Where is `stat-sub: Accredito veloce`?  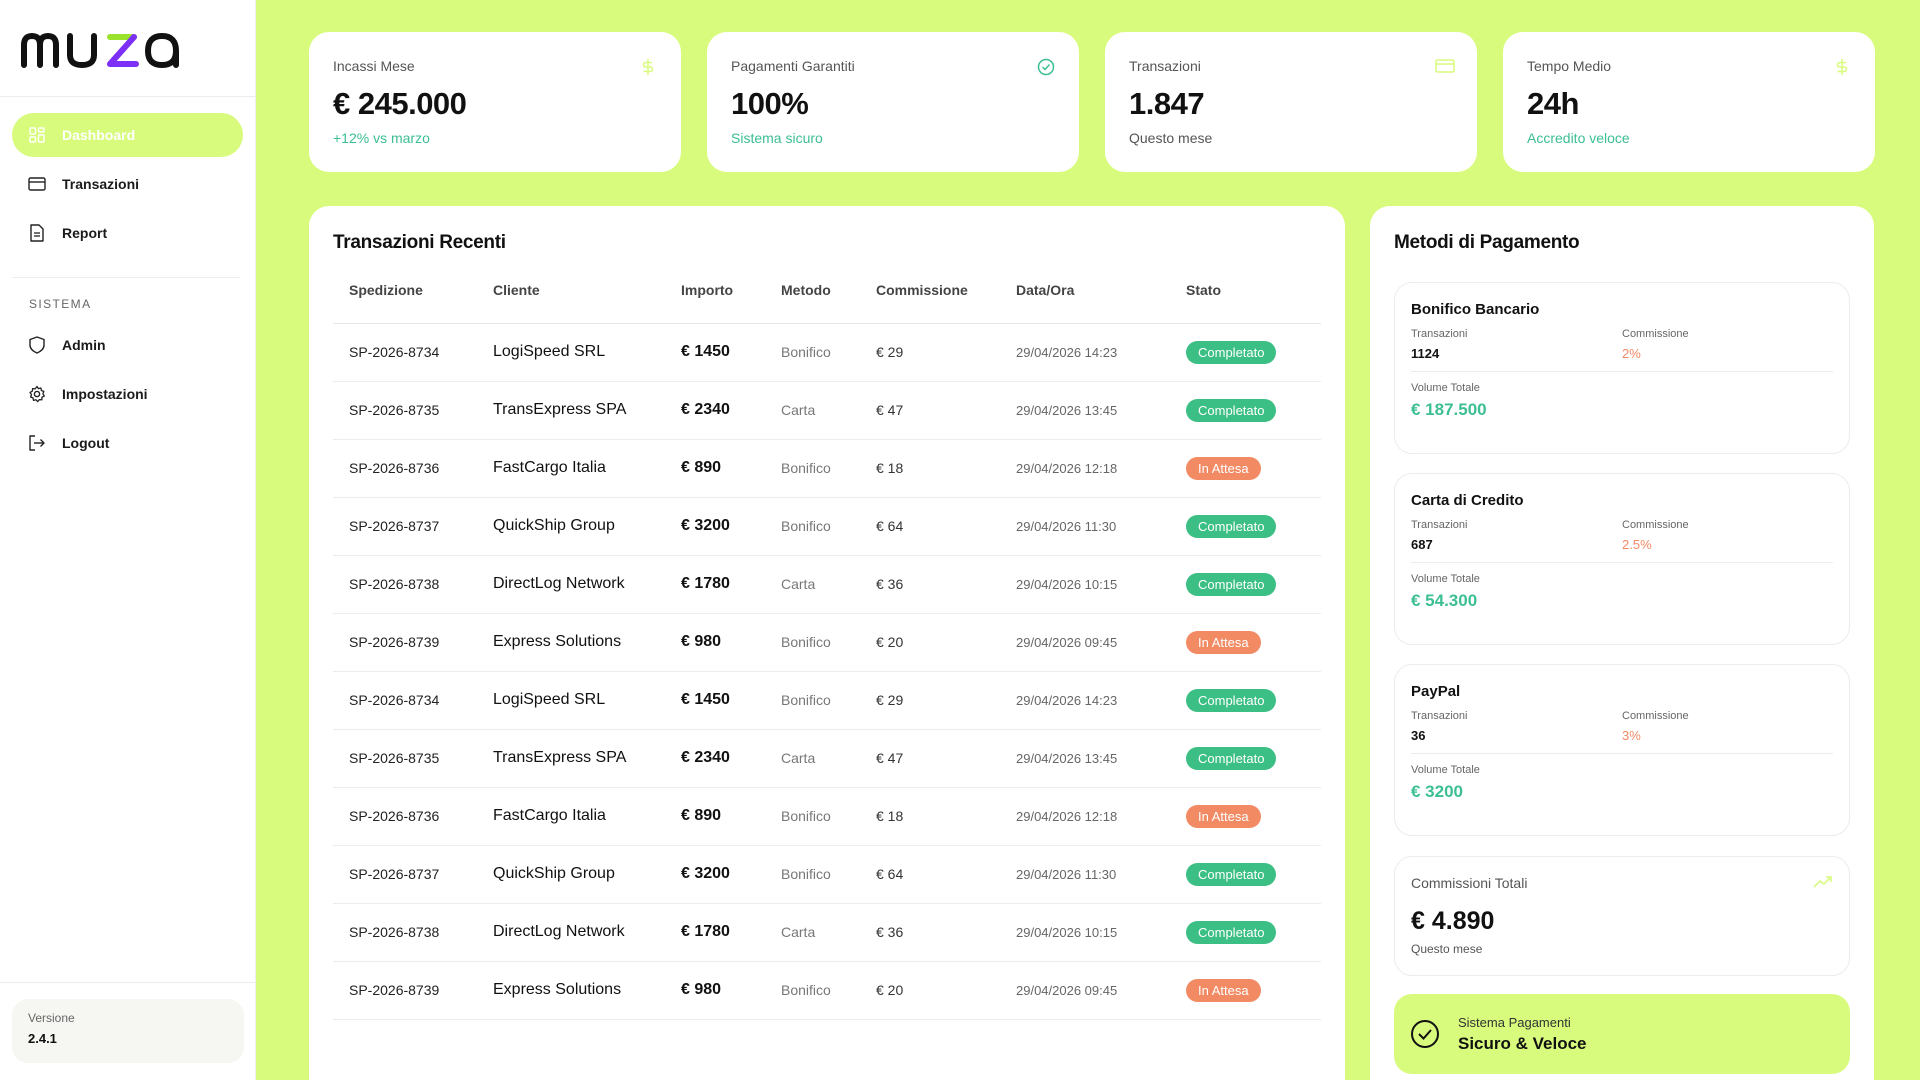
stat-sub: Accredito veloce is located at coordinates (1578, 138).